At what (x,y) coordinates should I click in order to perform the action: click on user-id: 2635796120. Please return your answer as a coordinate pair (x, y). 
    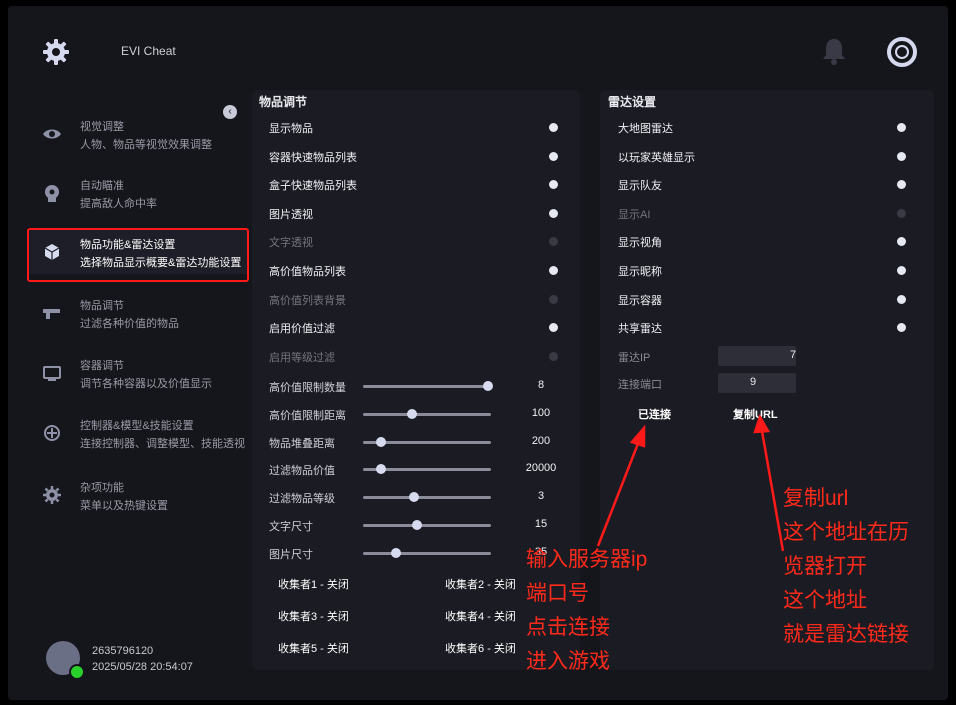
    Looking at the image, I should click on (123, 651).